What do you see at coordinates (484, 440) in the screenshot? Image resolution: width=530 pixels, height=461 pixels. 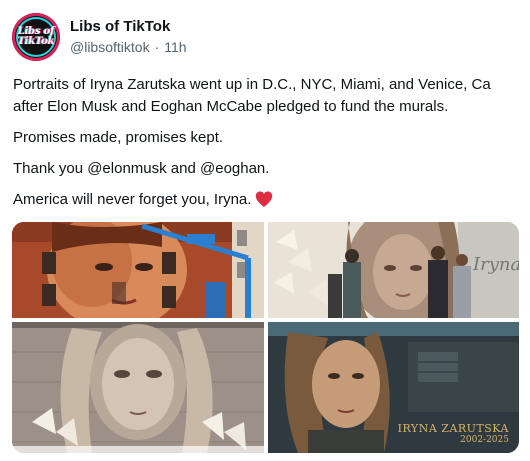 I see `mural-caption-years: 2002-2025` at bounding box center [484, 440].